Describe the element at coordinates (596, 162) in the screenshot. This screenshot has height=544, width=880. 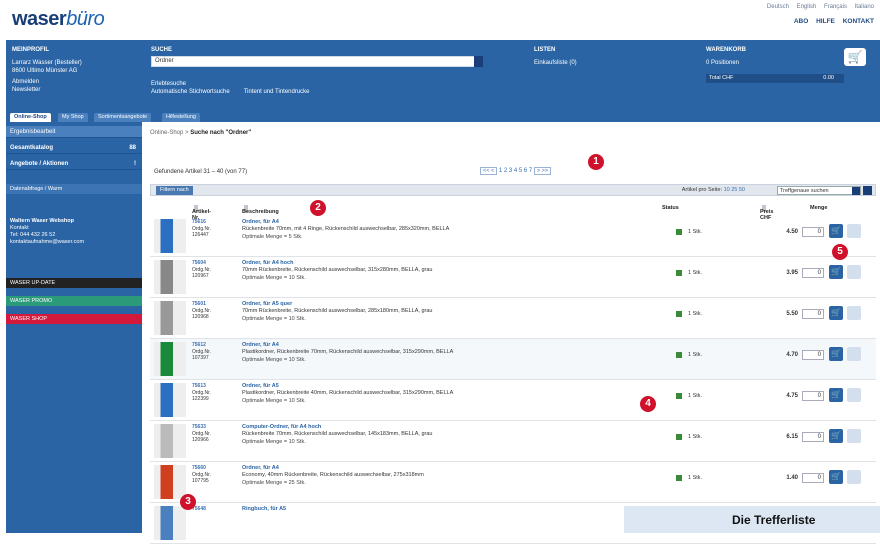
I see `badge-1: 1` at that location.